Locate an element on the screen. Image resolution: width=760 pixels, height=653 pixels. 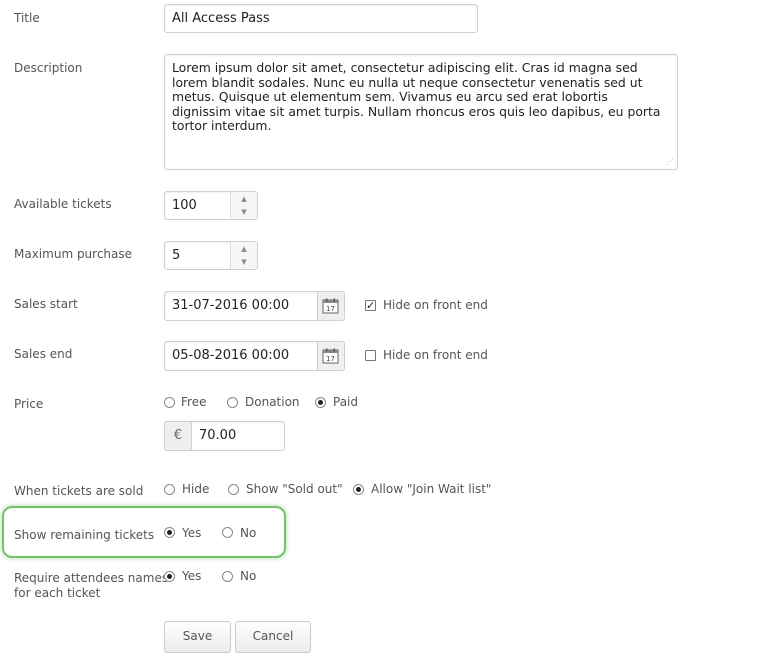
cancel-button: Cancel is located at coordinates (273, 637).